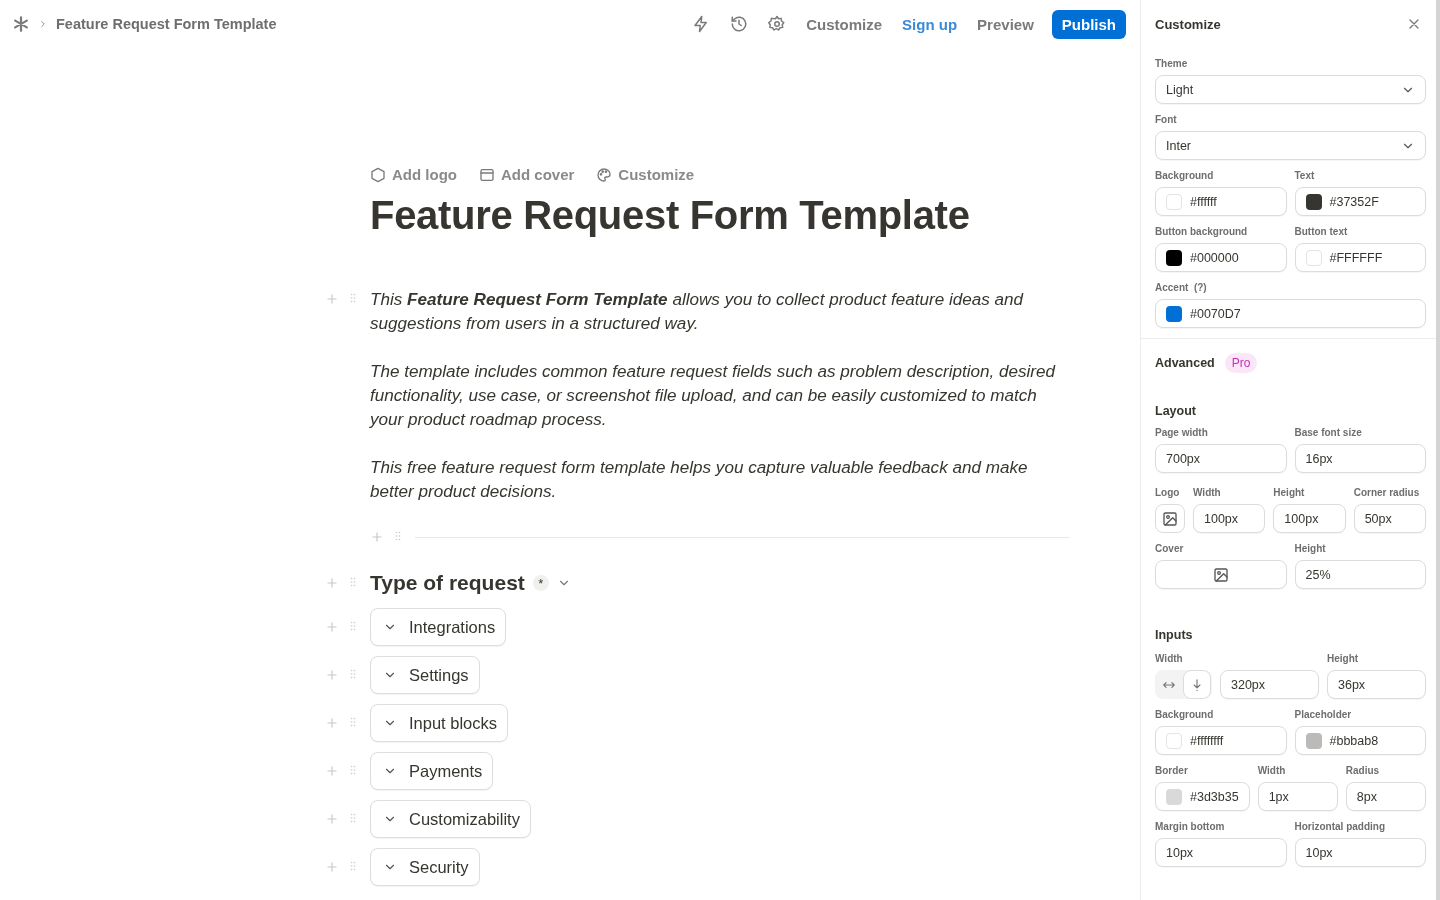 The width and height of the screenshot is (1440, 900). What do you see at coordinates (166, 24) in the screenshot?
I see `breadcrumb-title: Feature Request Form Template` at bounding box center [166, 24].